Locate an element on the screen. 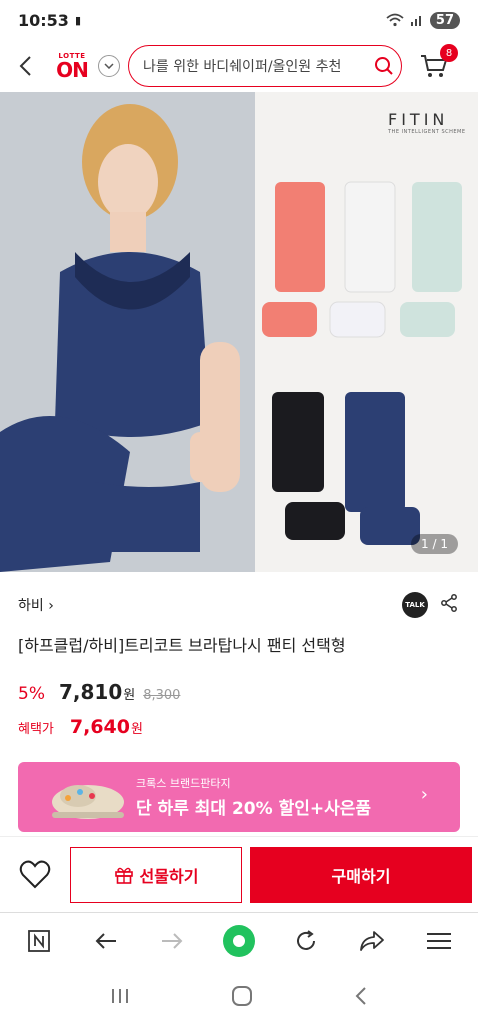 This screenshot has width=478, height=1024. brand-row: 하비 › TALK is located at coordinates (238, 605).